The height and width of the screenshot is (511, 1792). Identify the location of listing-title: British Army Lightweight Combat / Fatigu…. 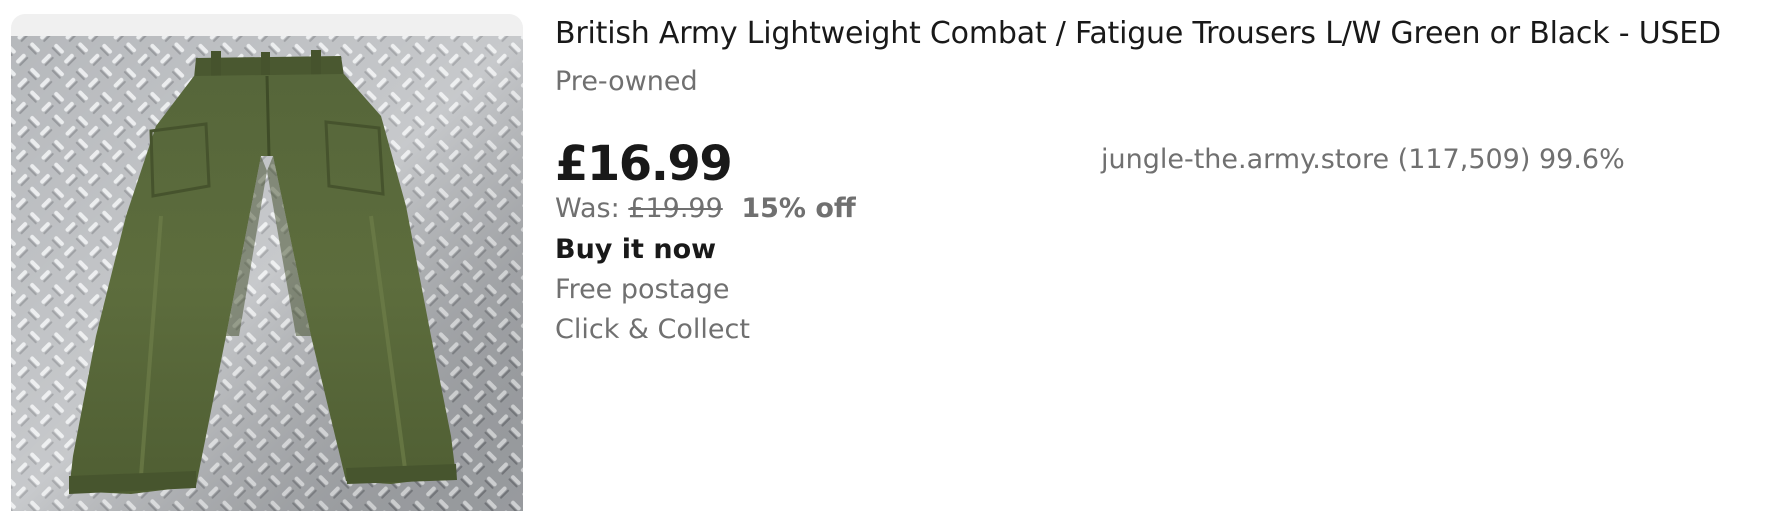
(1171, 34).